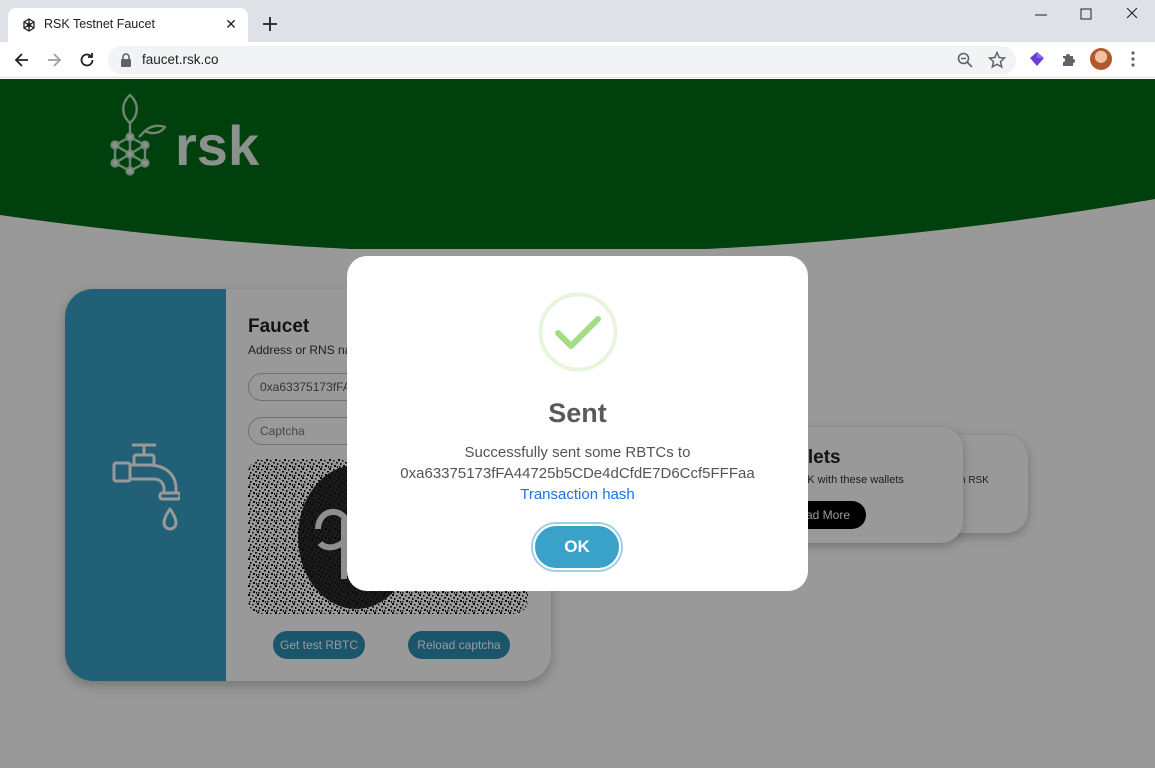  Describe the element at coordinates (1041, 15) in the screenshot. I see `minimize-icon` at that location.